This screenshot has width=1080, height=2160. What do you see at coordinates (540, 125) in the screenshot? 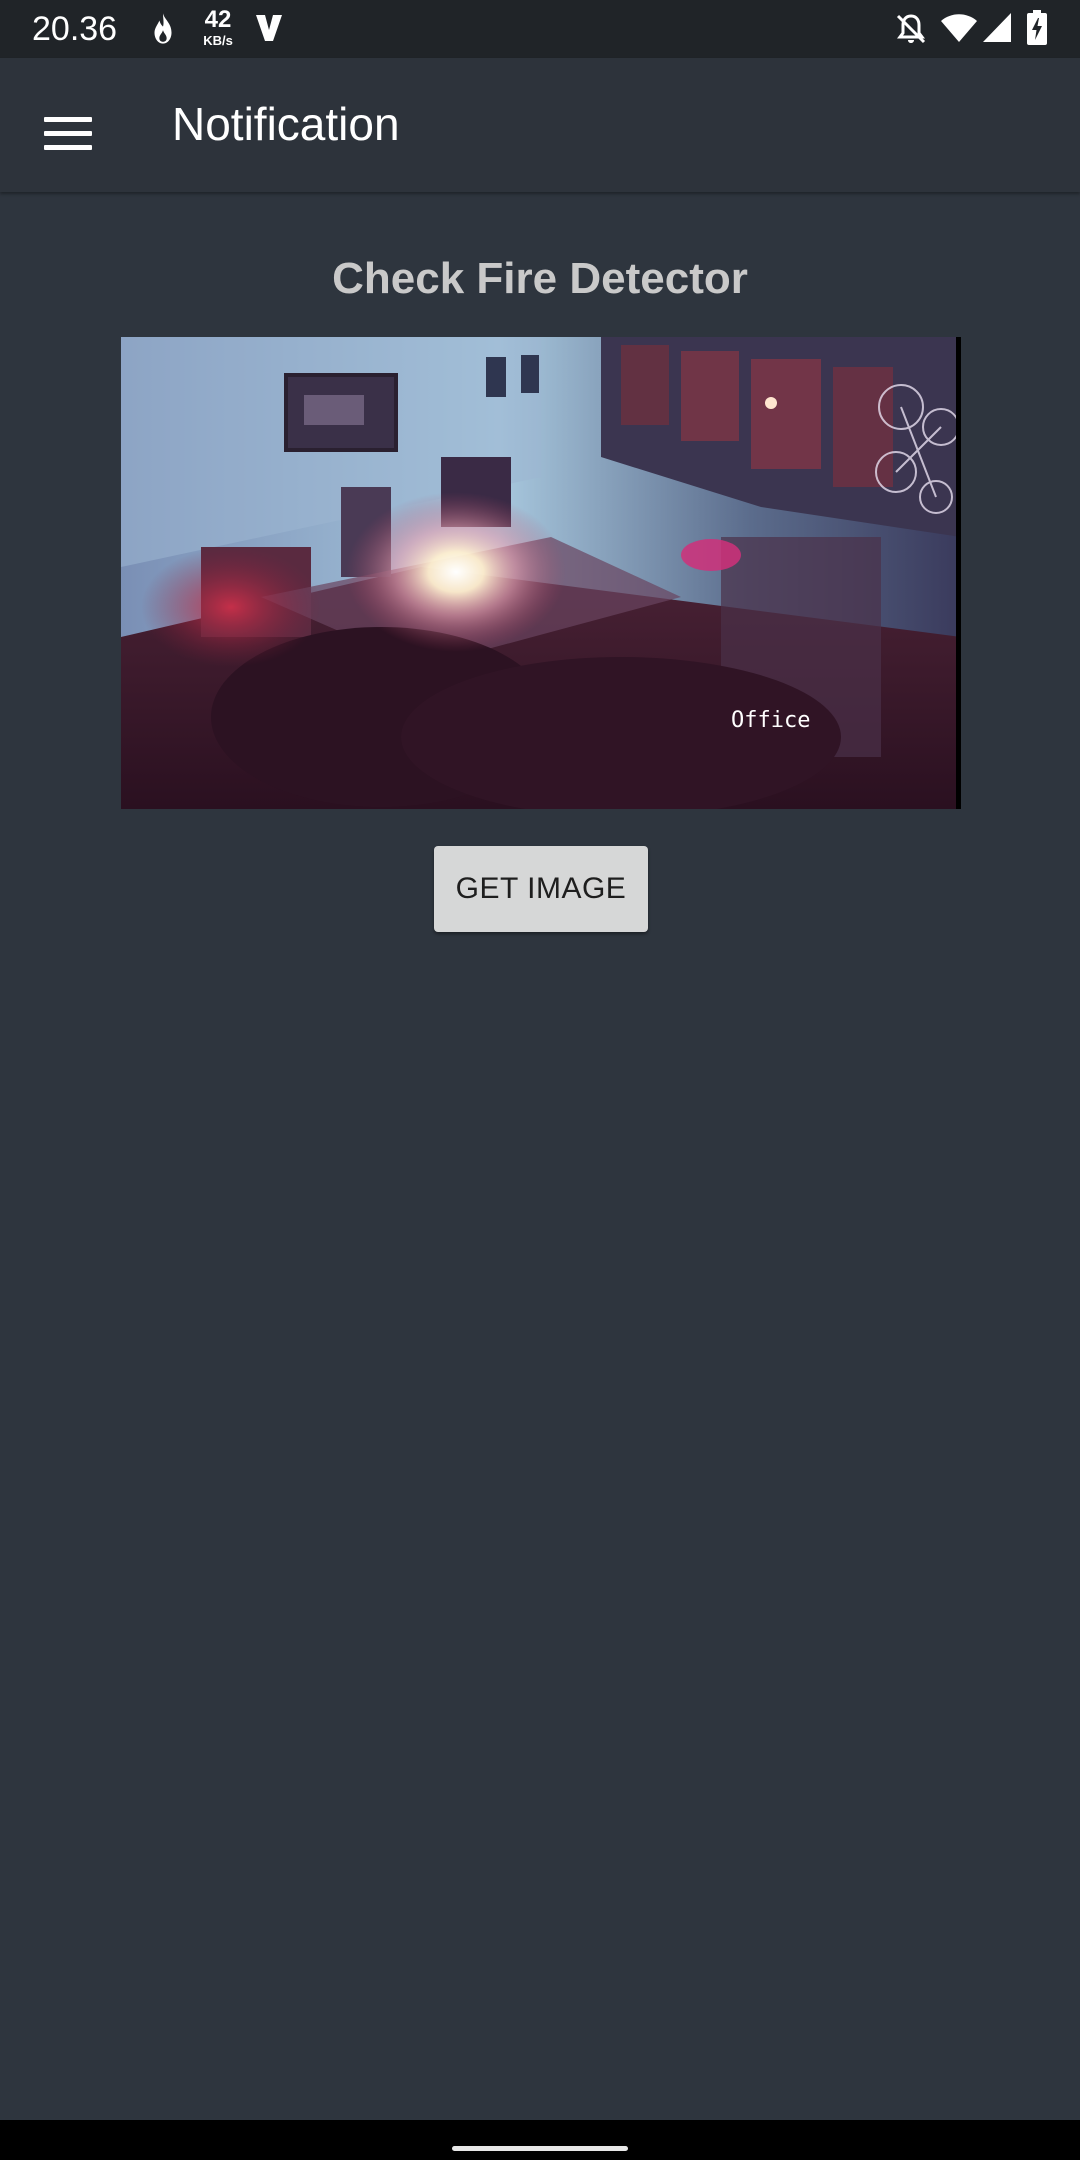
I see `app-bar: Notification` at bounding box center [540, 125].